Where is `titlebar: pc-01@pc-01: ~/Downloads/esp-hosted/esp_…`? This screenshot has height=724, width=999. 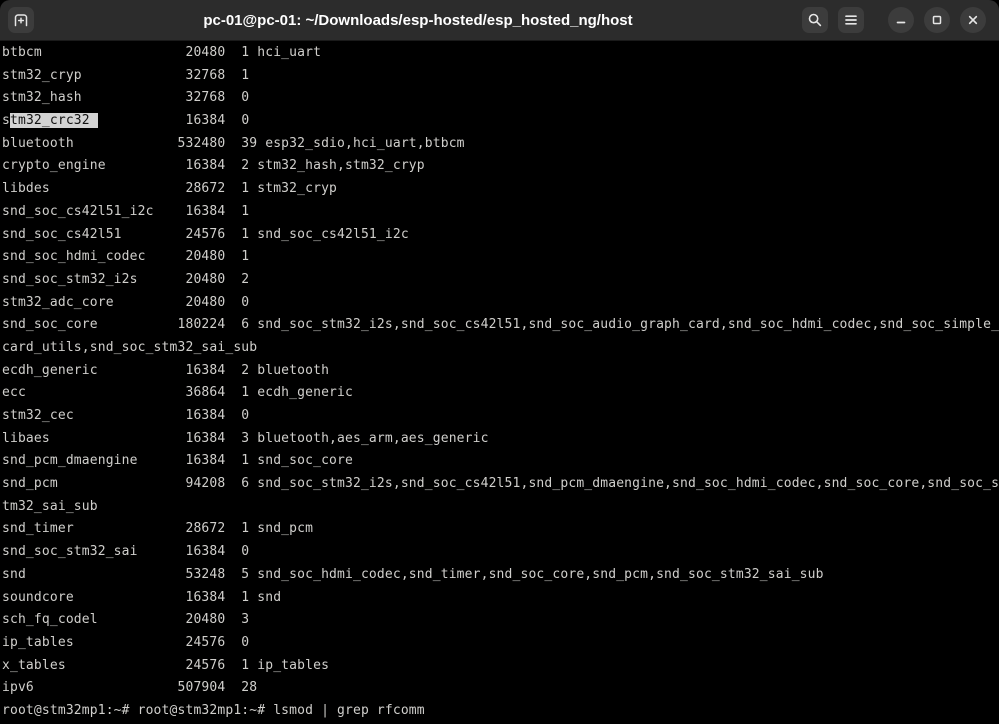
titlebar: pc-01@pc-01: ~/Downloads/esp-hosted/esp_… is located at coordinates (499, 20).